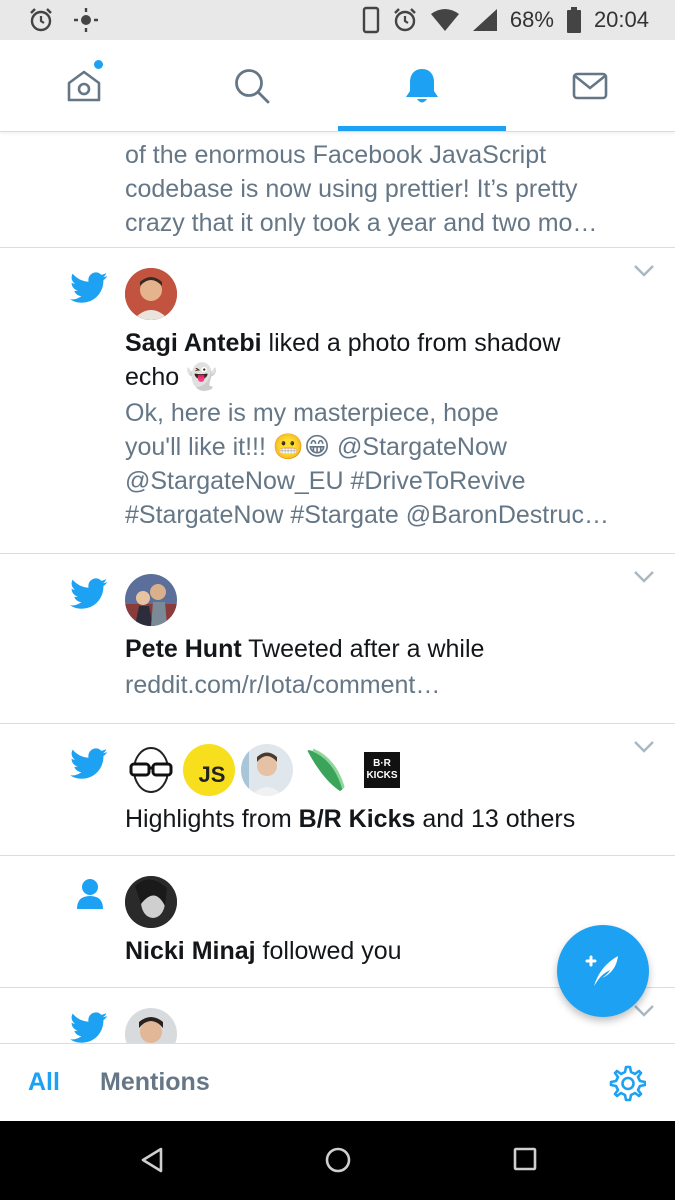 The image size is (675, 1200). I want to click on mail-icon, so click(590, 86).